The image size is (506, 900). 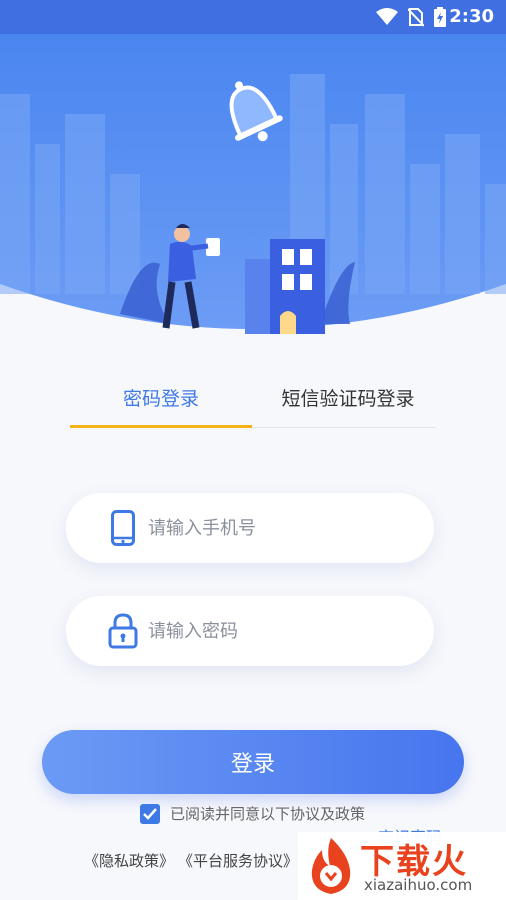 I want to click on no-sim-icon, so click(x=416, y=17).